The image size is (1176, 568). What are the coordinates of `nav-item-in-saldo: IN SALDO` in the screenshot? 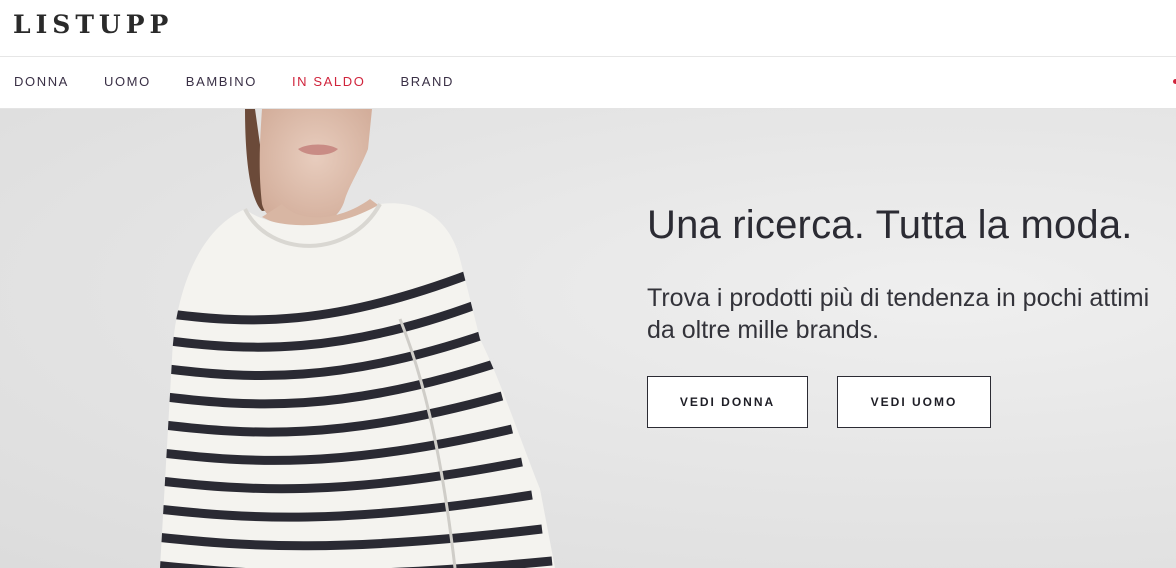 It's located at (328, 82).